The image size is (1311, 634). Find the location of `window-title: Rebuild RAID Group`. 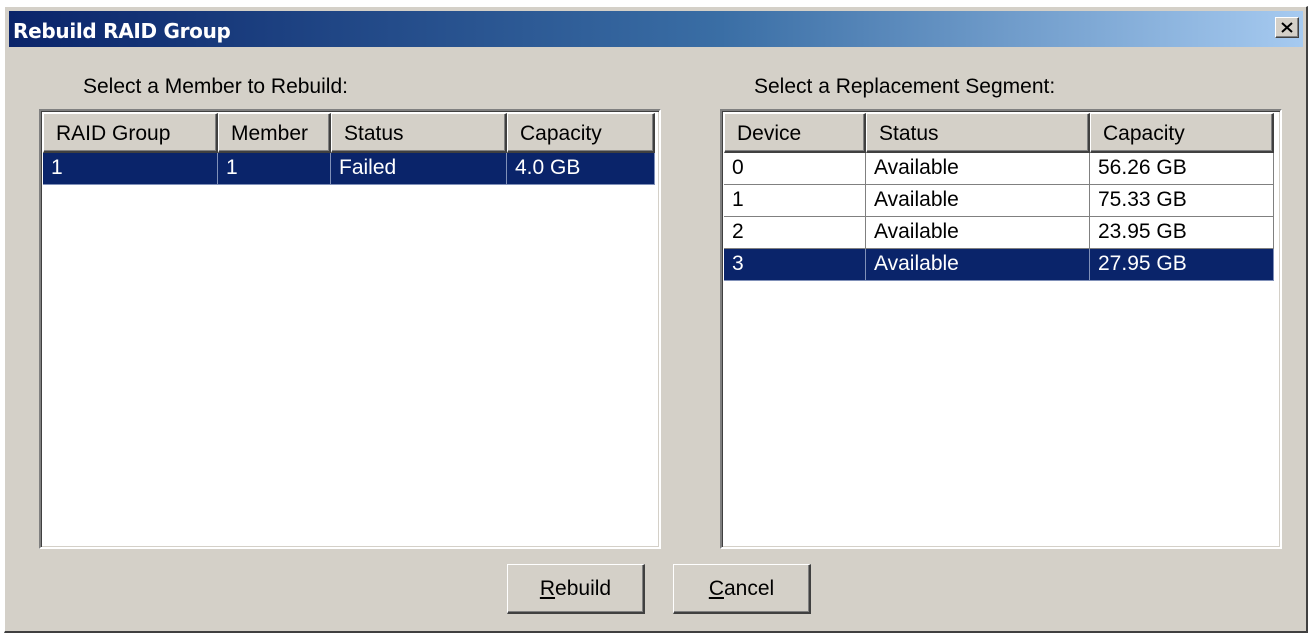

window-title: Rebuild RAID Group is located at coordinates (122, 31).